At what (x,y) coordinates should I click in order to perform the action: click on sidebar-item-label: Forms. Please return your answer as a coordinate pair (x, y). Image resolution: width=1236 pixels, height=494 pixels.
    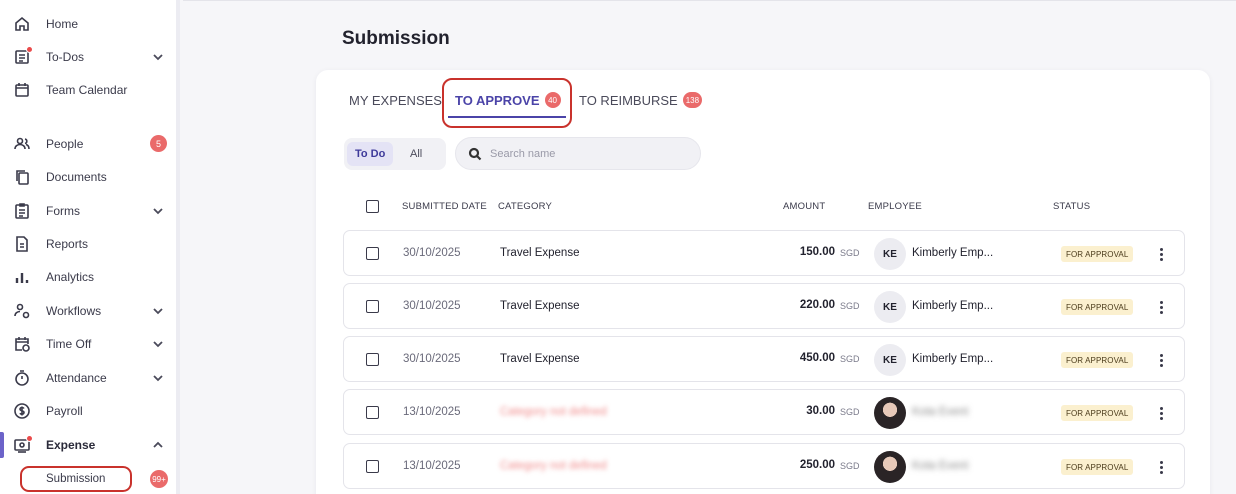
    Looking at the image, I should click on (63, 211).